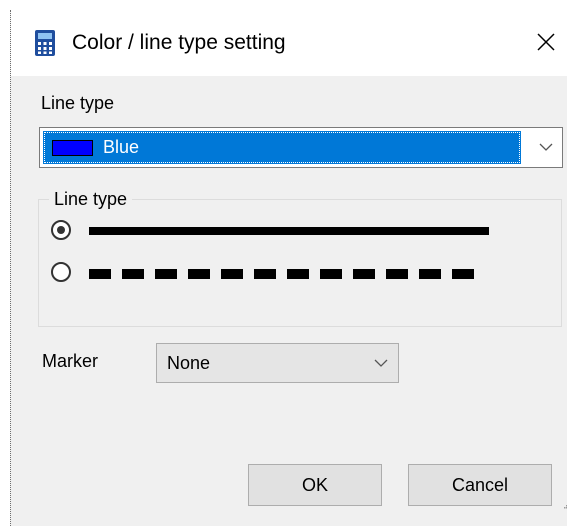 The height and width of the screenshot is (526, 567). Describe the element at coordinates (277, 363) in the screenshot. I see `marker-select: None` at that location.